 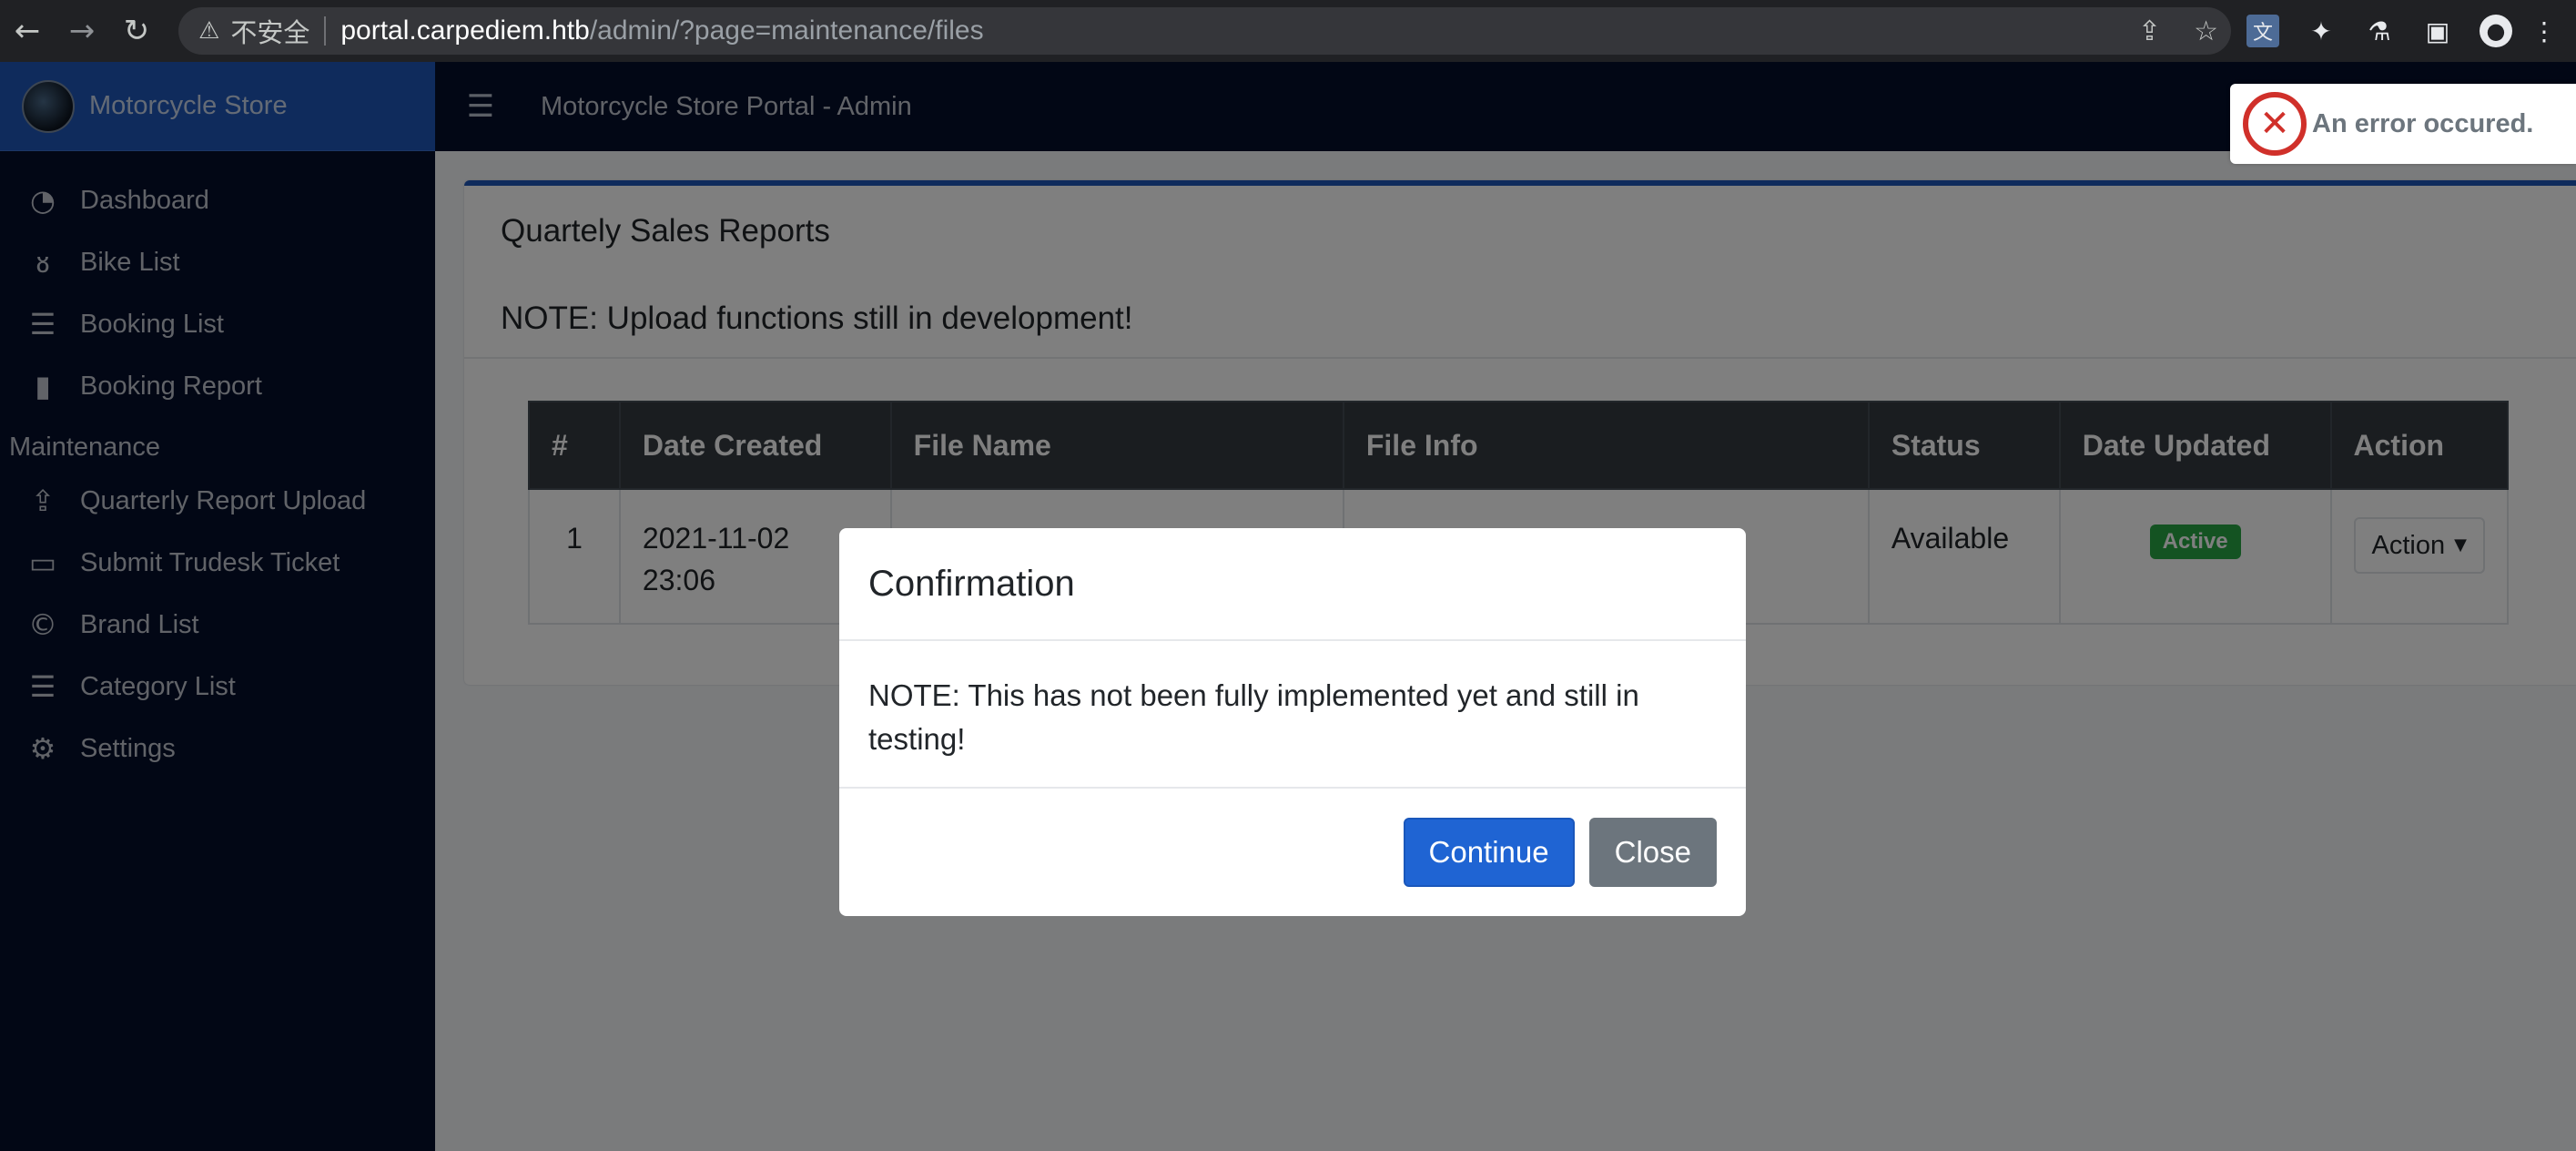 What do you see at coordinates (325, 31) in the screenshot?
I see `omnibox-separator` at bounding box center [325, 31].